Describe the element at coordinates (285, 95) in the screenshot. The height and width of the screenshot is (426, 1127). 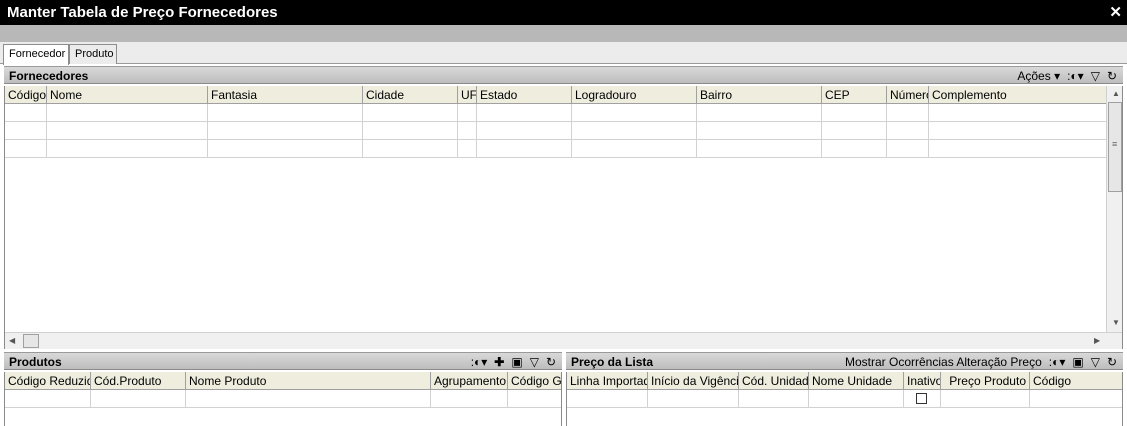
I see `column-header-fantasia: Fantasia` at that location.